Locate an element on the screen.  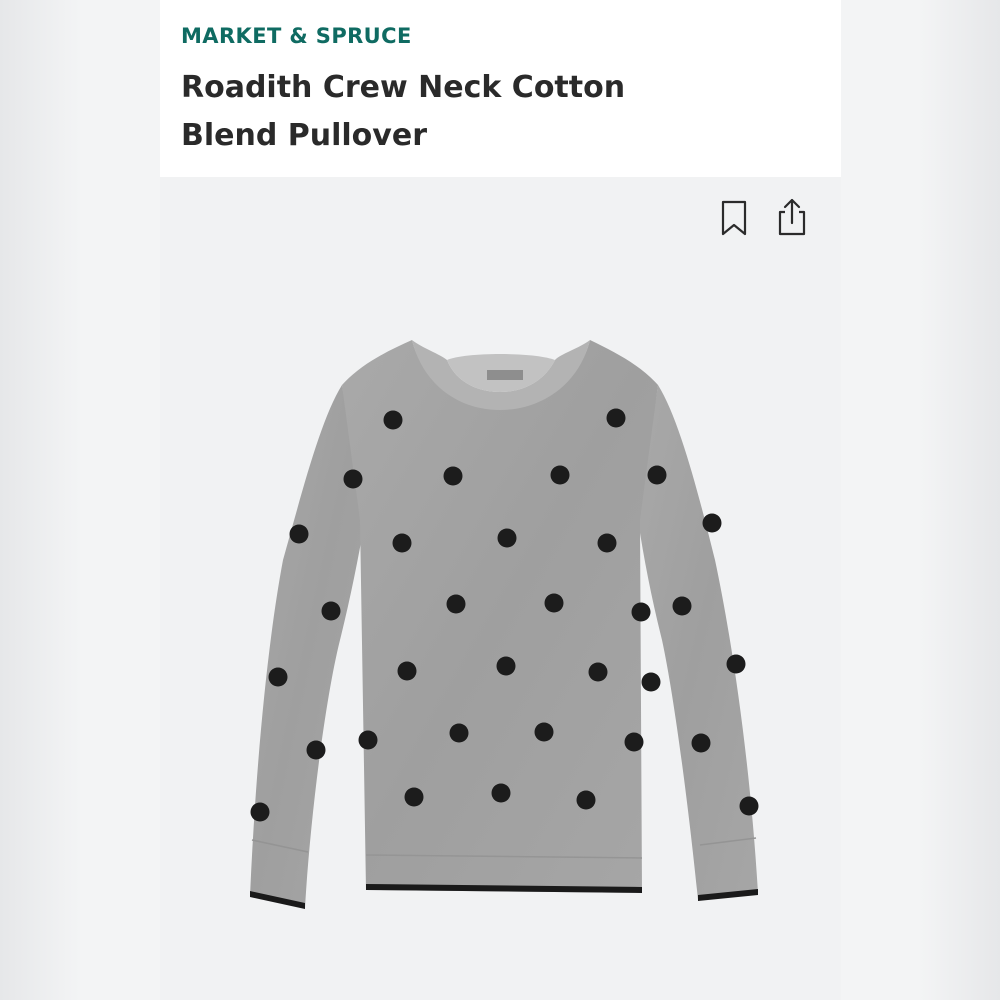
bookmark-button is located at coordinates (734, 217).